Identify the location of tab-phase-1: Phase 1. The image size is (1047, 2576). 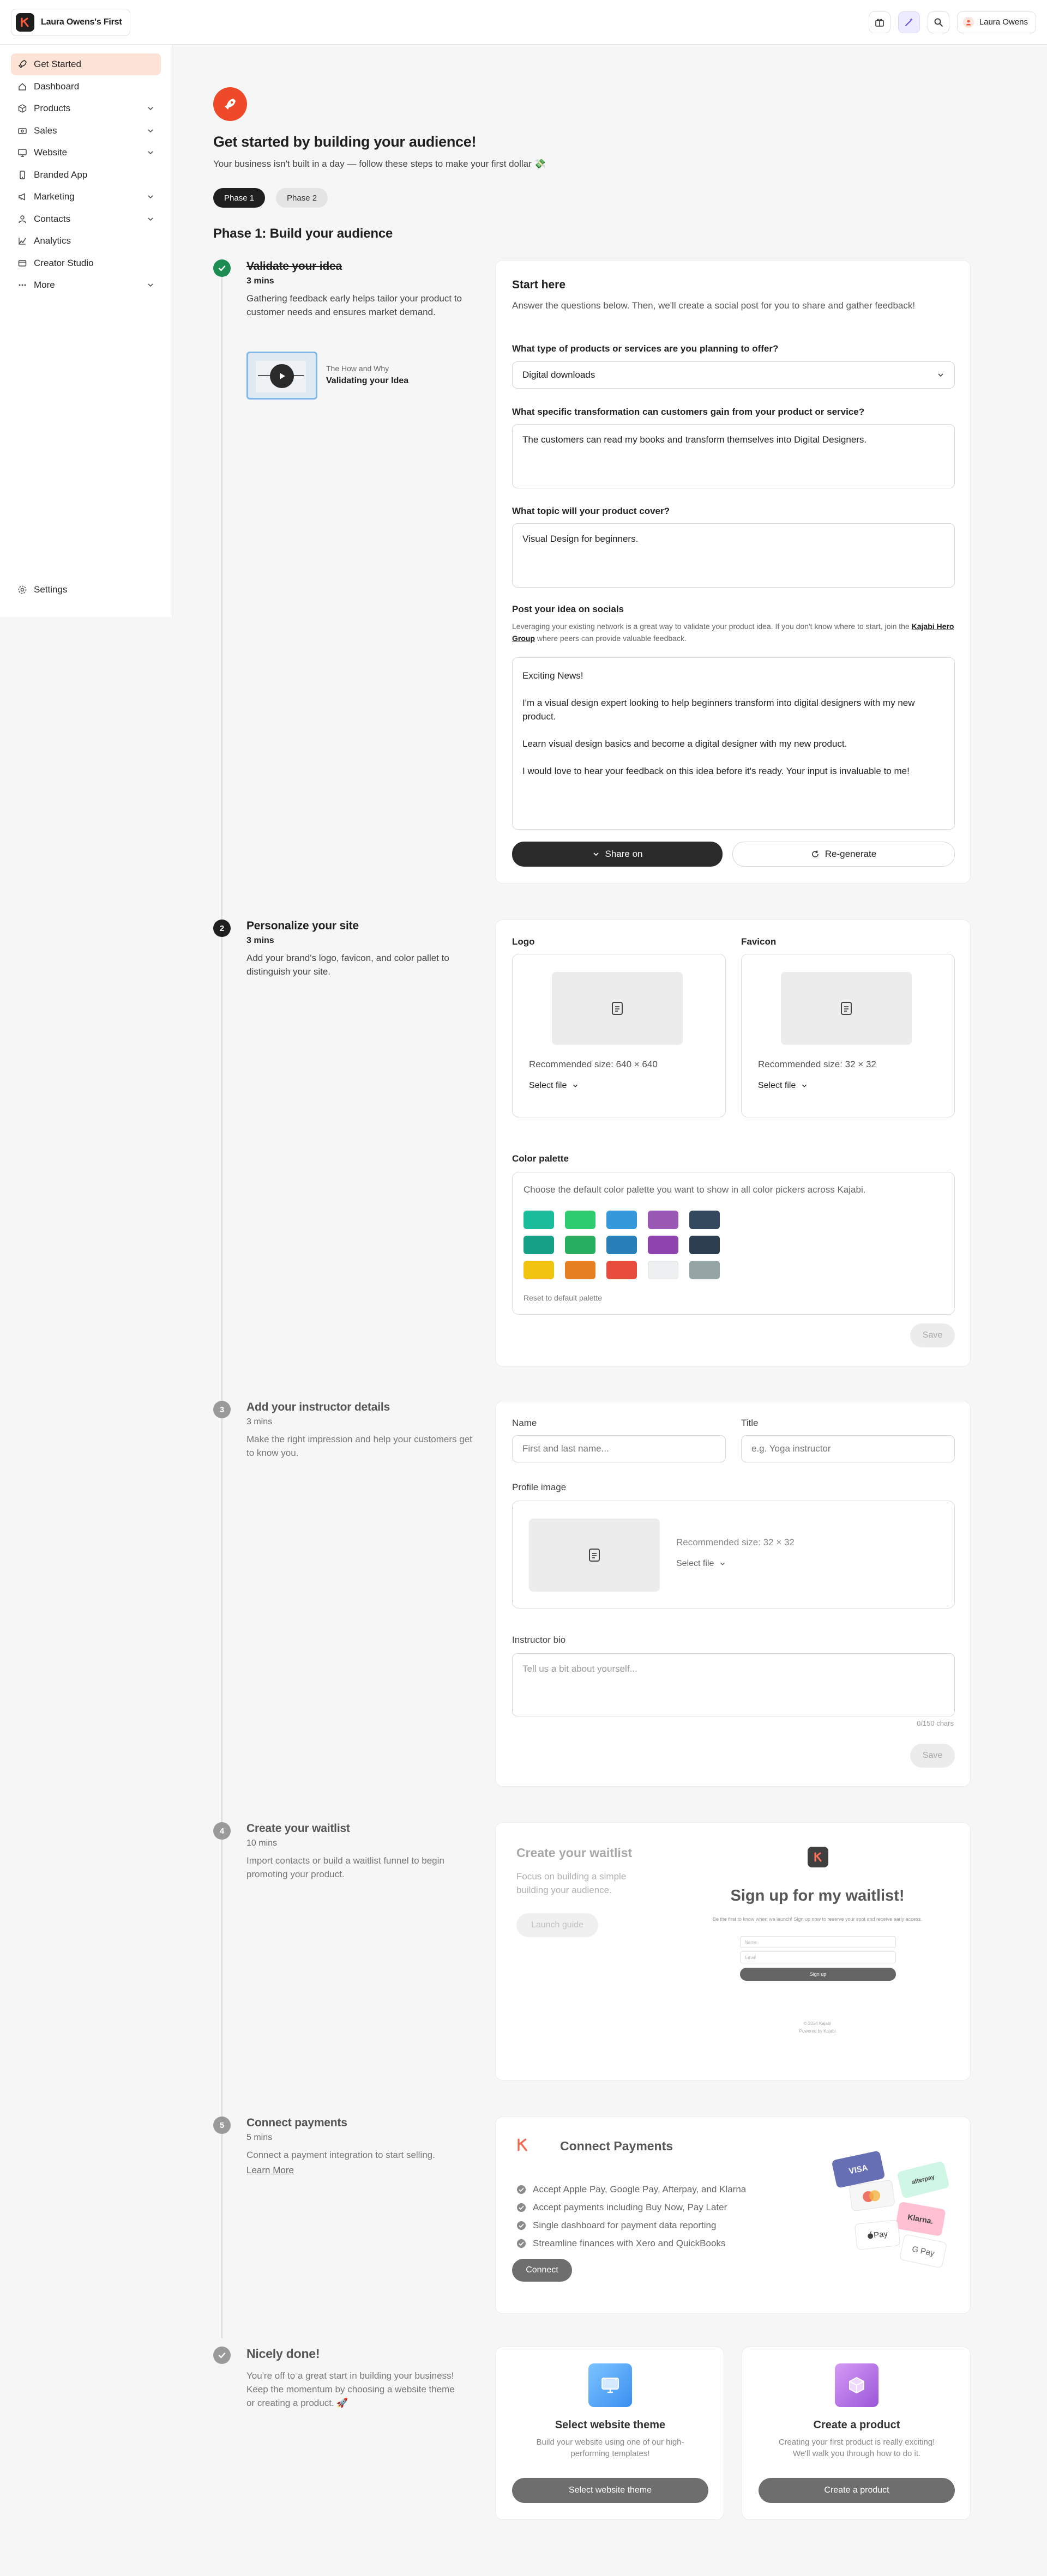
(239, 198).